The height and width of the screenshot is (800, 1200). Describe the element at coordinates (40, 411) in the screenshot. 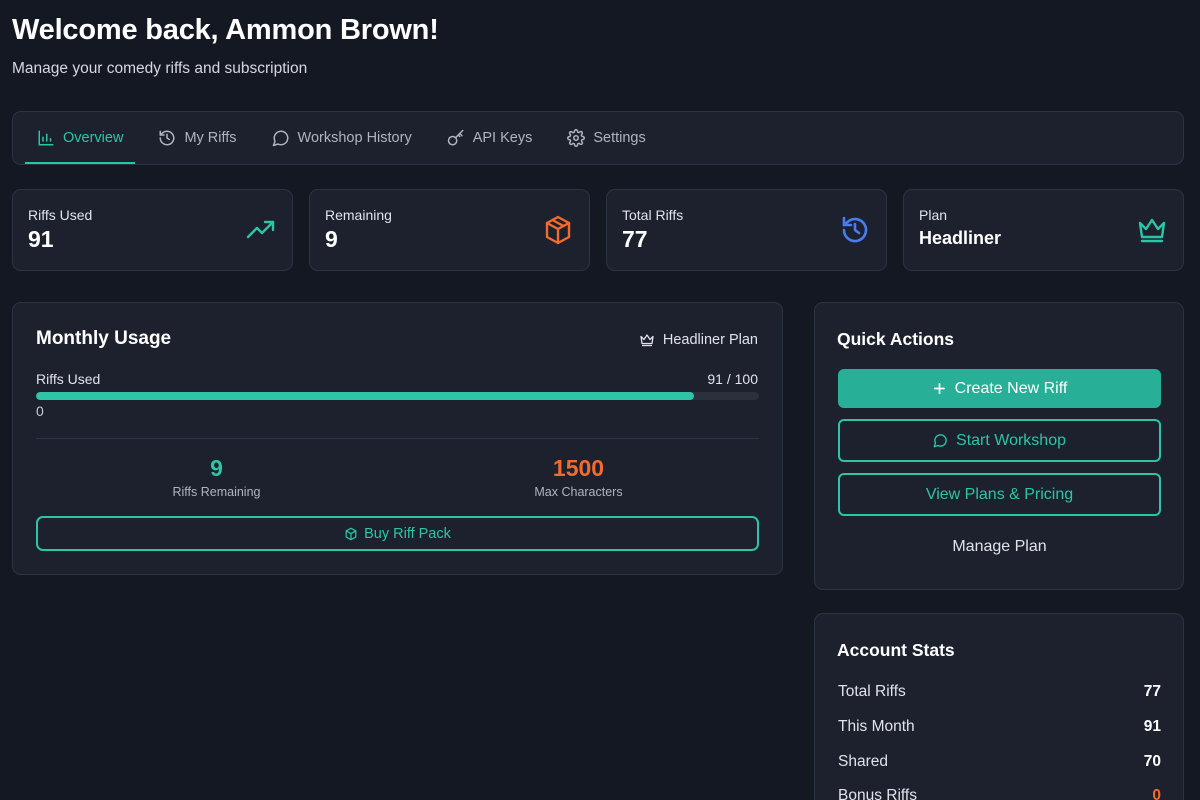

I see `progress-min-label: 0` at that location.